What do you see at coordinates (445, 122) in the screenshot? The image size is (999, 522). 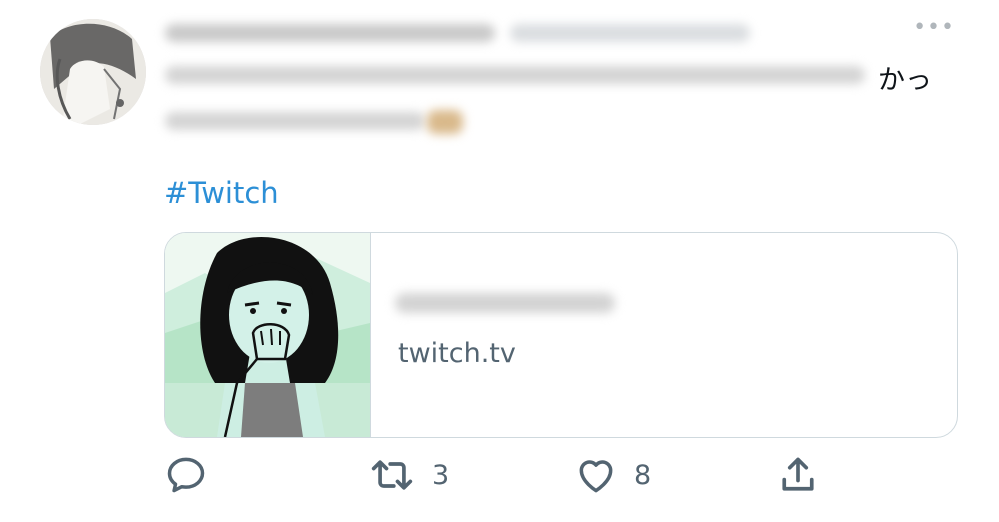 I see `emoji-icon` at bounding box center [445, 122].